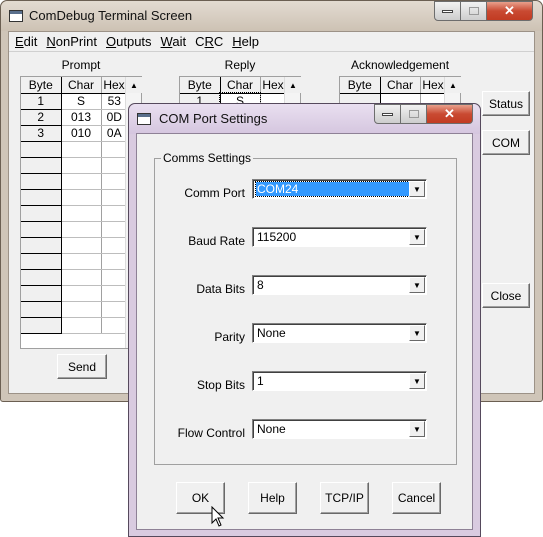 The width and height of the screenshot is (543, 537). Describe the element at coordinates (41, 101) in the screenshot. I see `cell-byte: 1` at that location.